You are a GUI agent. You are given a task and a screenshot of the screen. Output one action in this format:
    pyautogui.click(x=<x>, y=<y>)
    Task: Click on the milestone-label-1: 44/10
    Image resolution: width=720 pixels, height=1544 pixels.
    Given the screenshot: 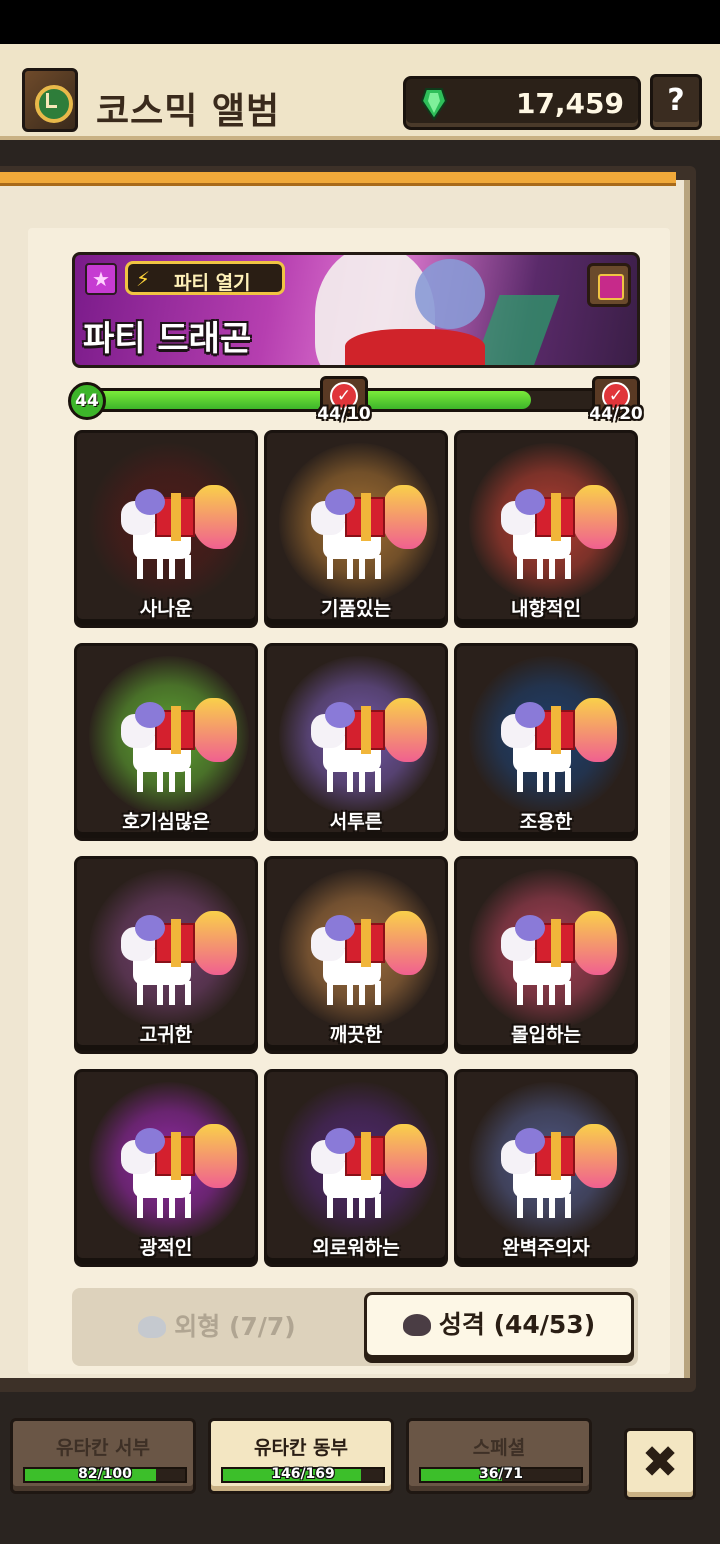 What is the action you would take?
    pyautogui.click(x=344, y=414)
    